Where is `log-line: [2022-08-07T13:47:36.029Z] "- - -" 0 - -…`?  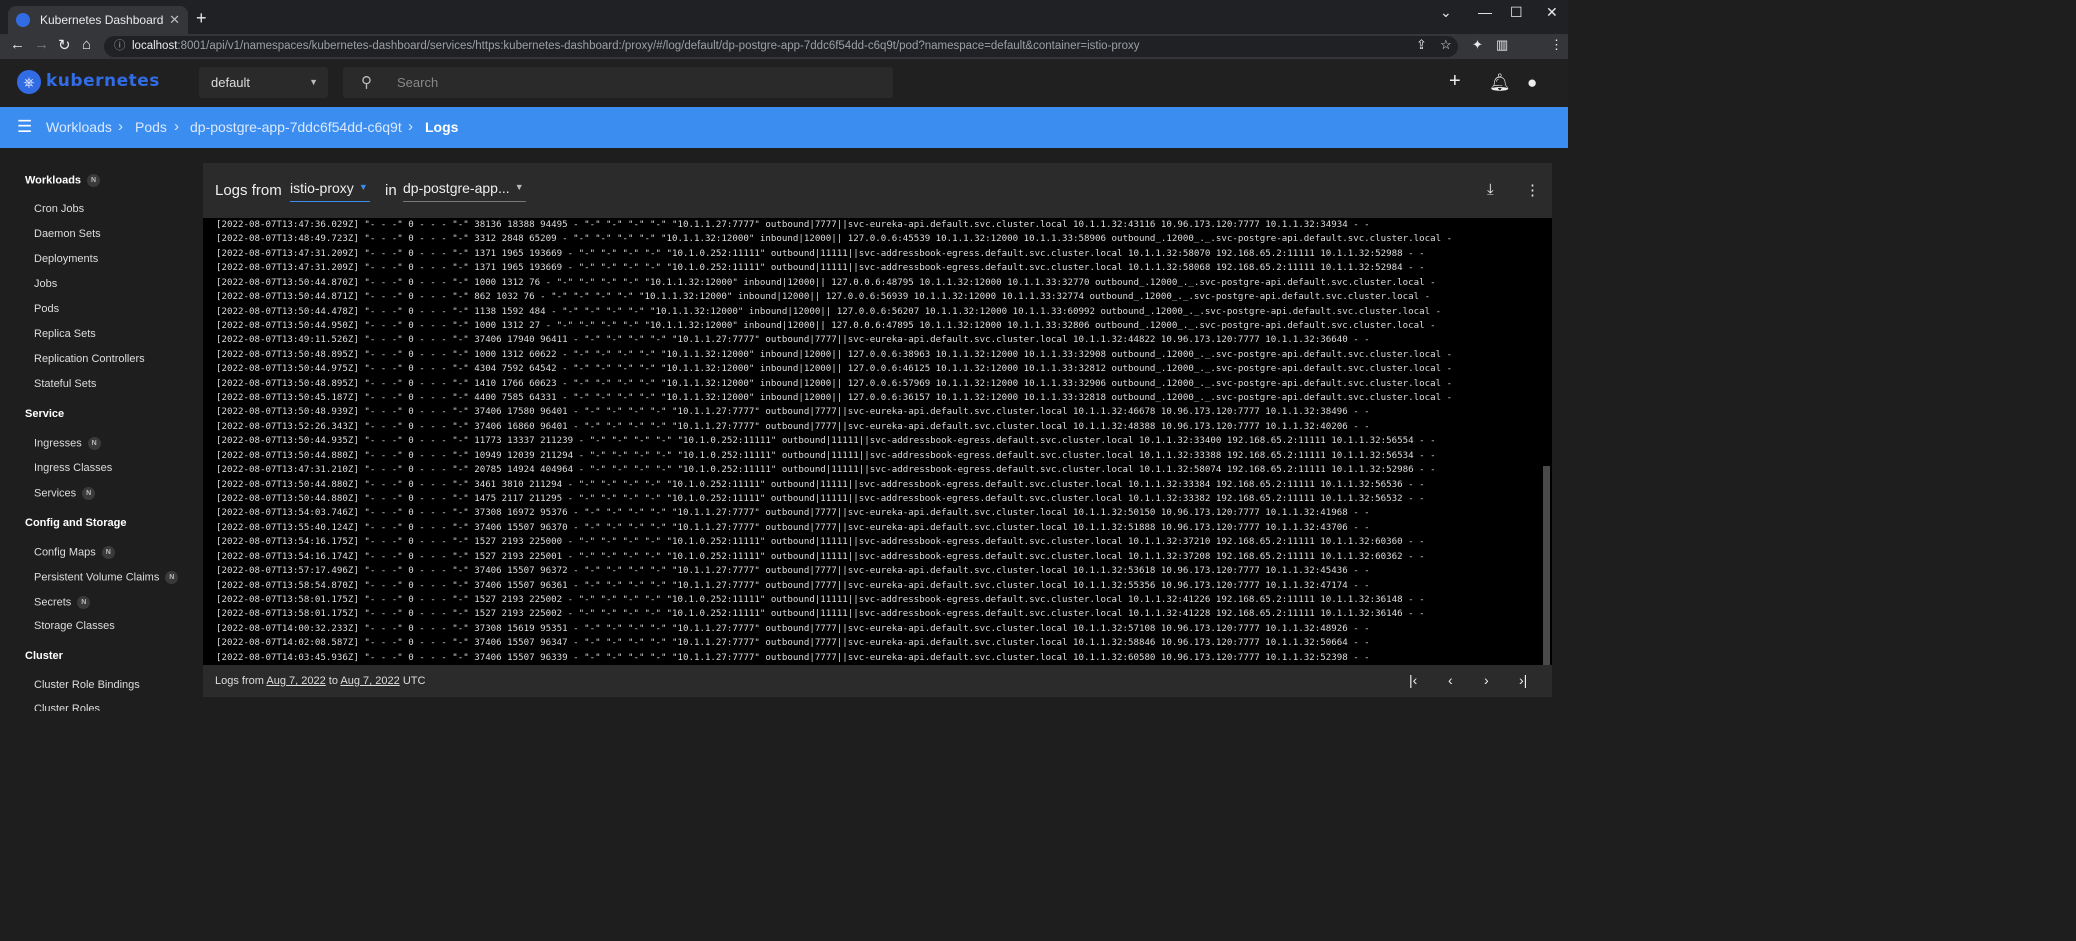 log-line: [2022-08-07T13:47:36.029Z] "- - -" 0 - -… is located at coordinates (793, 225).